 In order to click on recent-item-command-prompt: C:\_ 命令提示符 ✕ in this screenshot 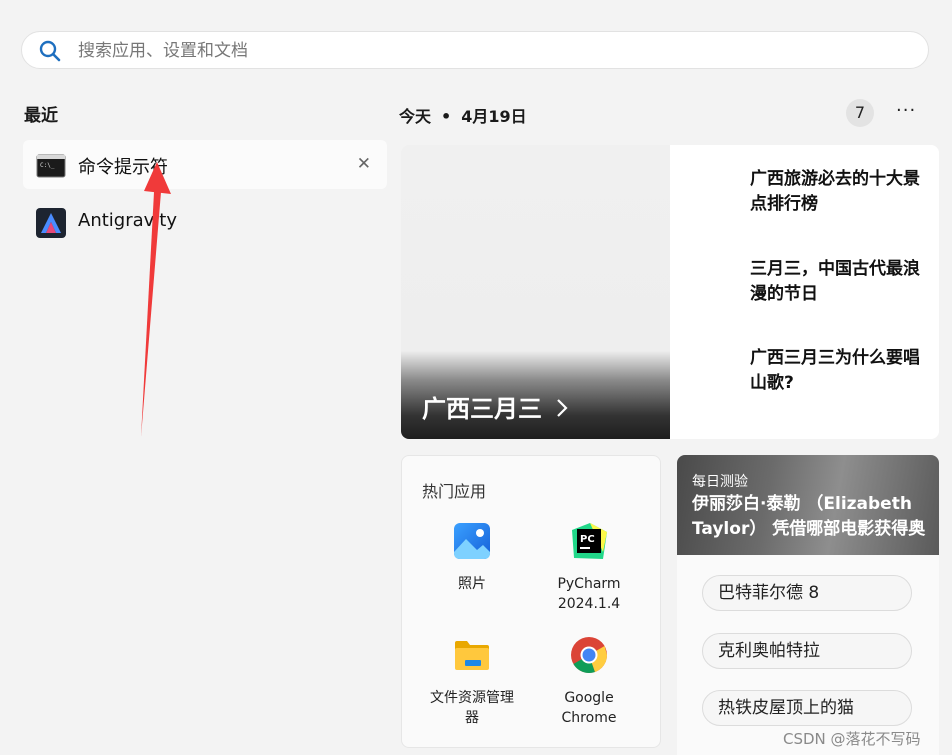, I will do `click(205, 164)`.